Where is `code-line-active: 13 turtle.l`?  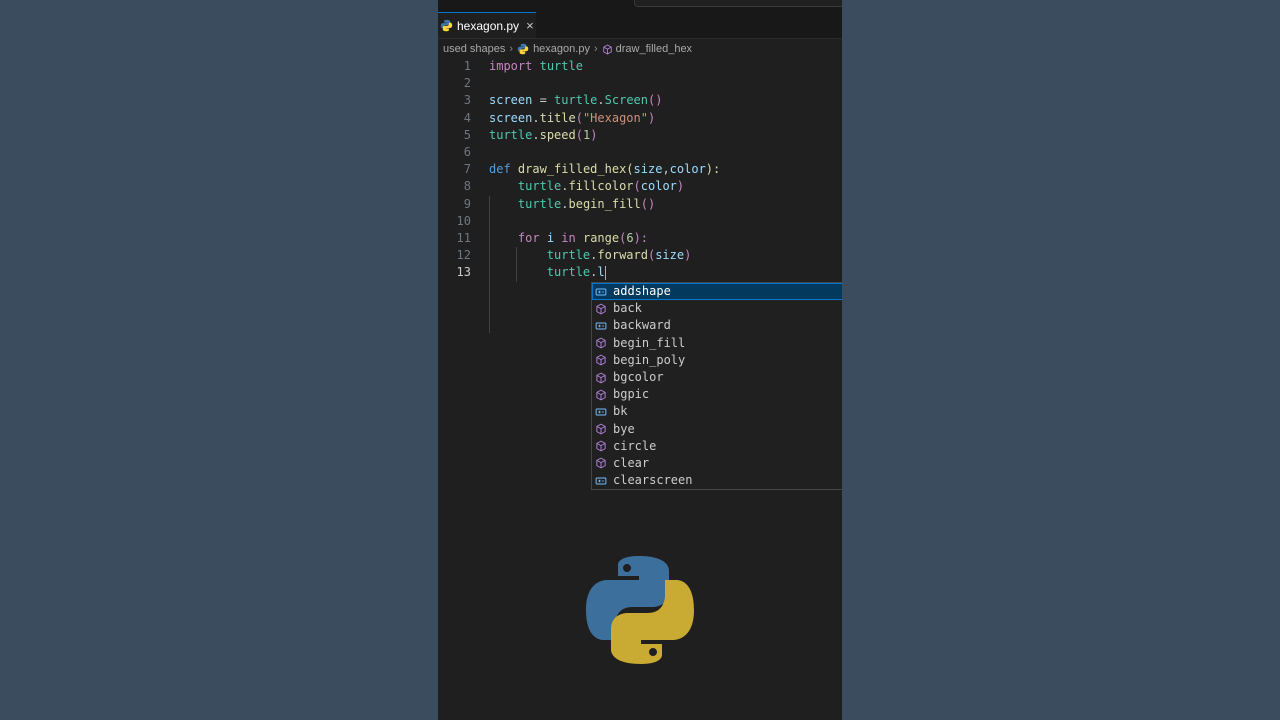 code-line-active: 13 turtle.l is located at coordinates (640, 272).